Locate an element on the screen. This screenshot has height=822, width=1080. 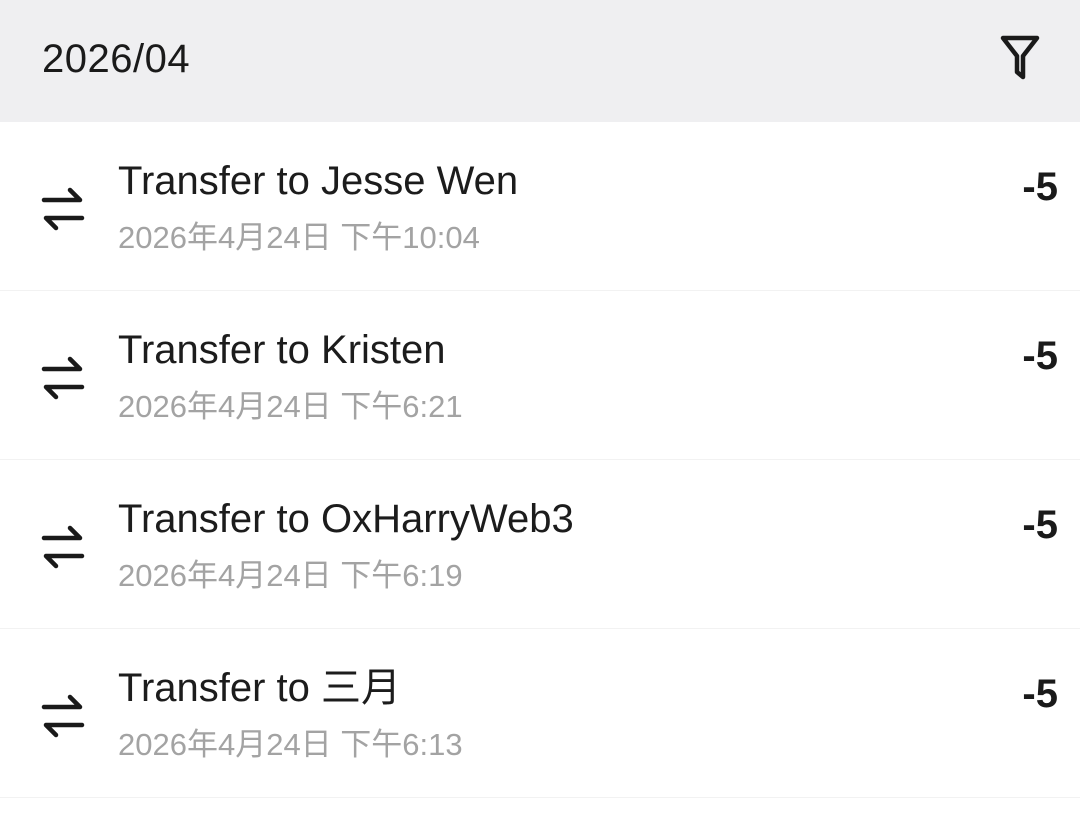
filter-button is located at coordinates (1020, 58).